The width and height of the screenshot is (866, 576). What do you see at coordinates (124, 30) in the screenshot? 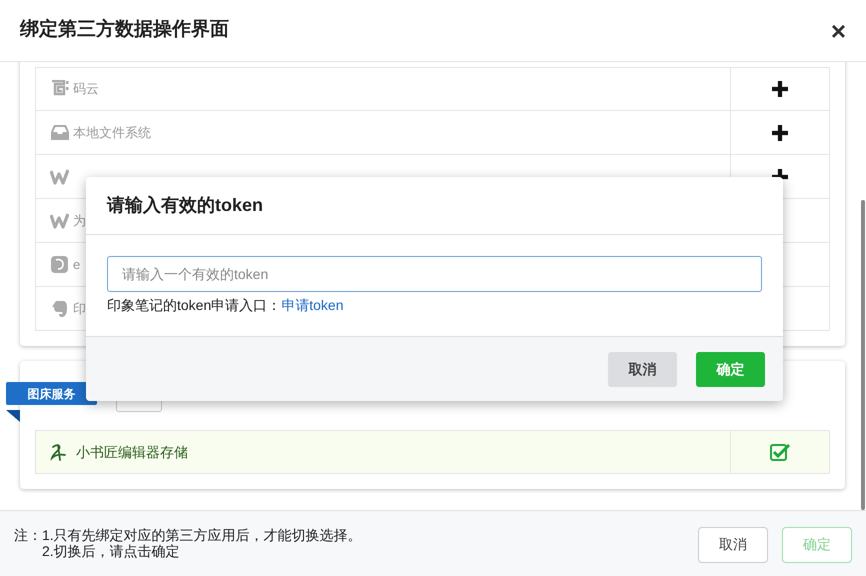
I see `window-title: 绑定第三方数据操作界面` at bounding box center [124, 30].